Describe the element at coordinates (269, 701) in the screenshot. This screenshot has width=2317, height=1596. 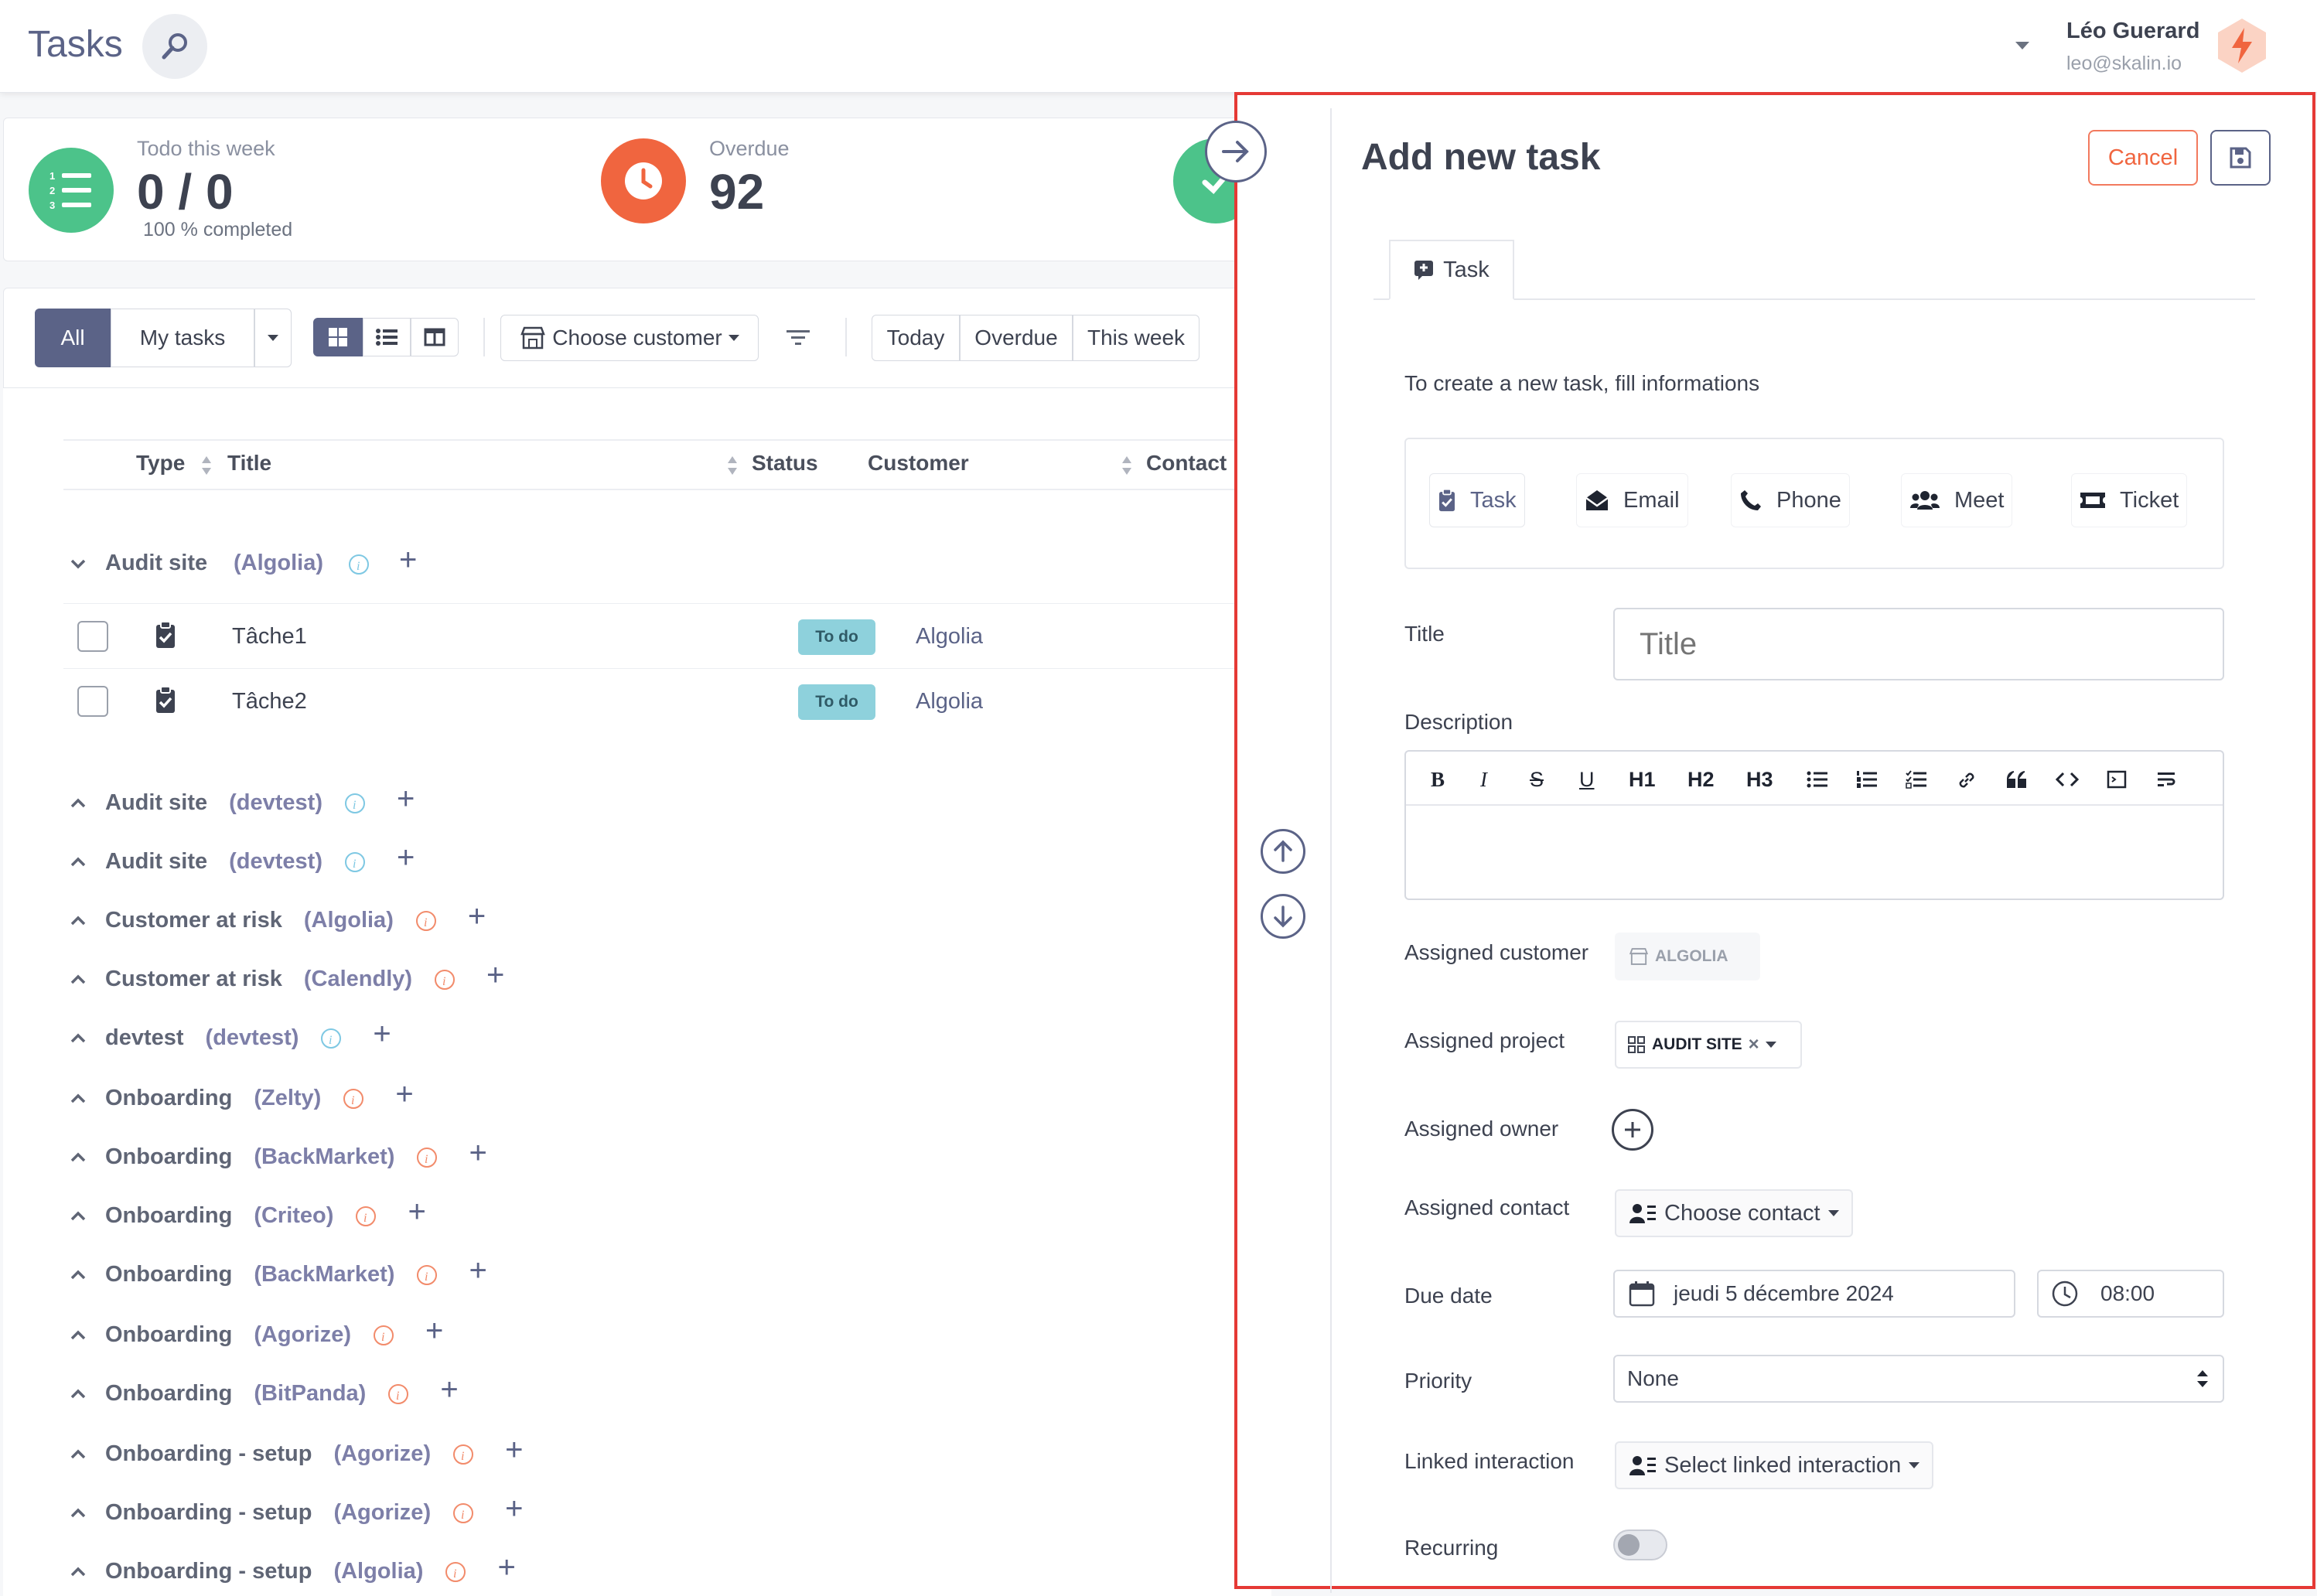
I see `task-title: Tâche2` at that location.